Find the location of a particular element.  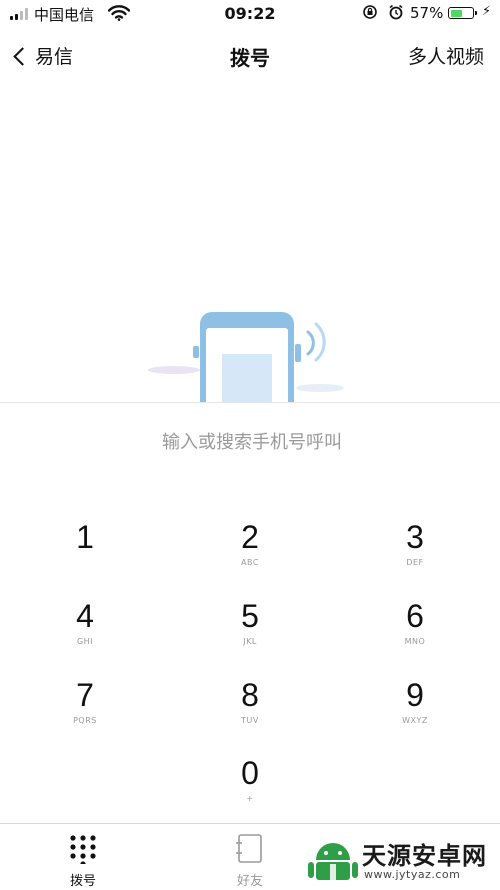

key-digit: 9 is located at coordinates (415, 695).